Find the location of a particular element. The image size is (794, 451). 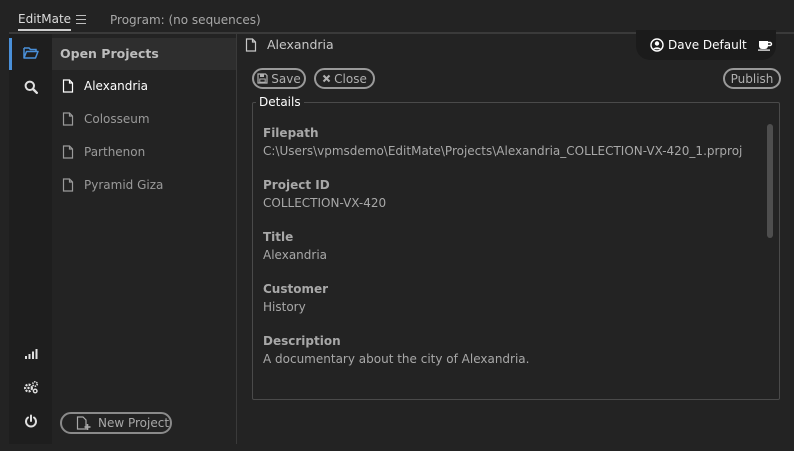

new-project-label: New Project is located at coordinates (134, 423).